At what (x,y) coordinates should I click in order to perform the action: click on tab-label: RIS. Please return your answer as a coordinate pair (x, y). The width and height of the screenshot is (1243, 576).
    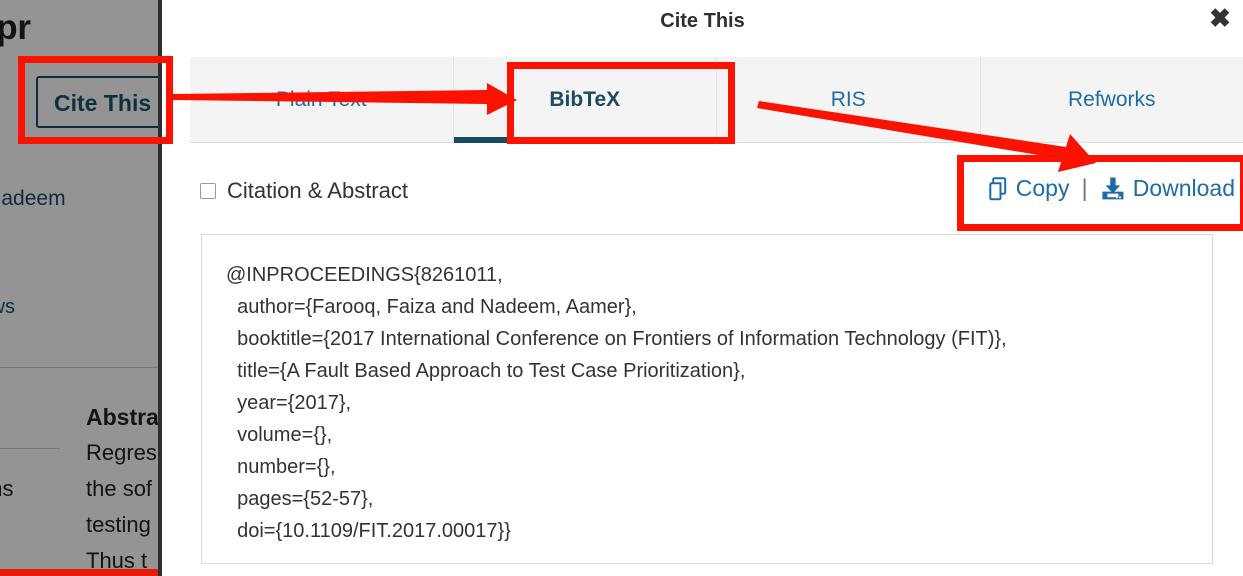
    Looking at the image, I should click on (848, 99).